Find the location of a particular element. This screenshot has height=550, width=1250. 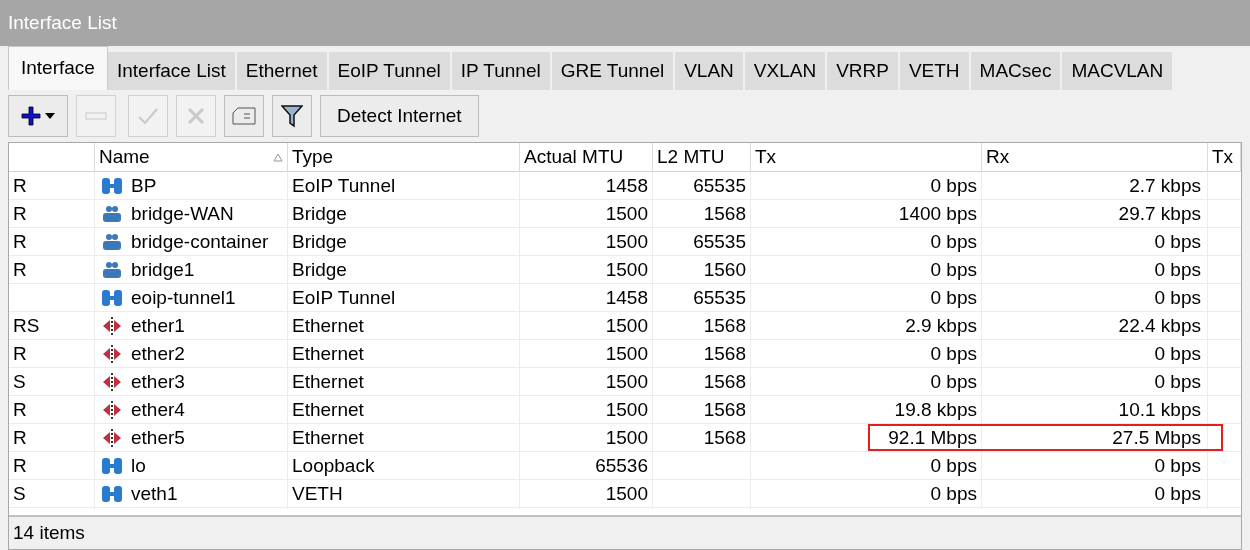

table-row: R bridge-container Bridge 1500 65535 0 bps 0 bps is located at coordinates (625, 242).